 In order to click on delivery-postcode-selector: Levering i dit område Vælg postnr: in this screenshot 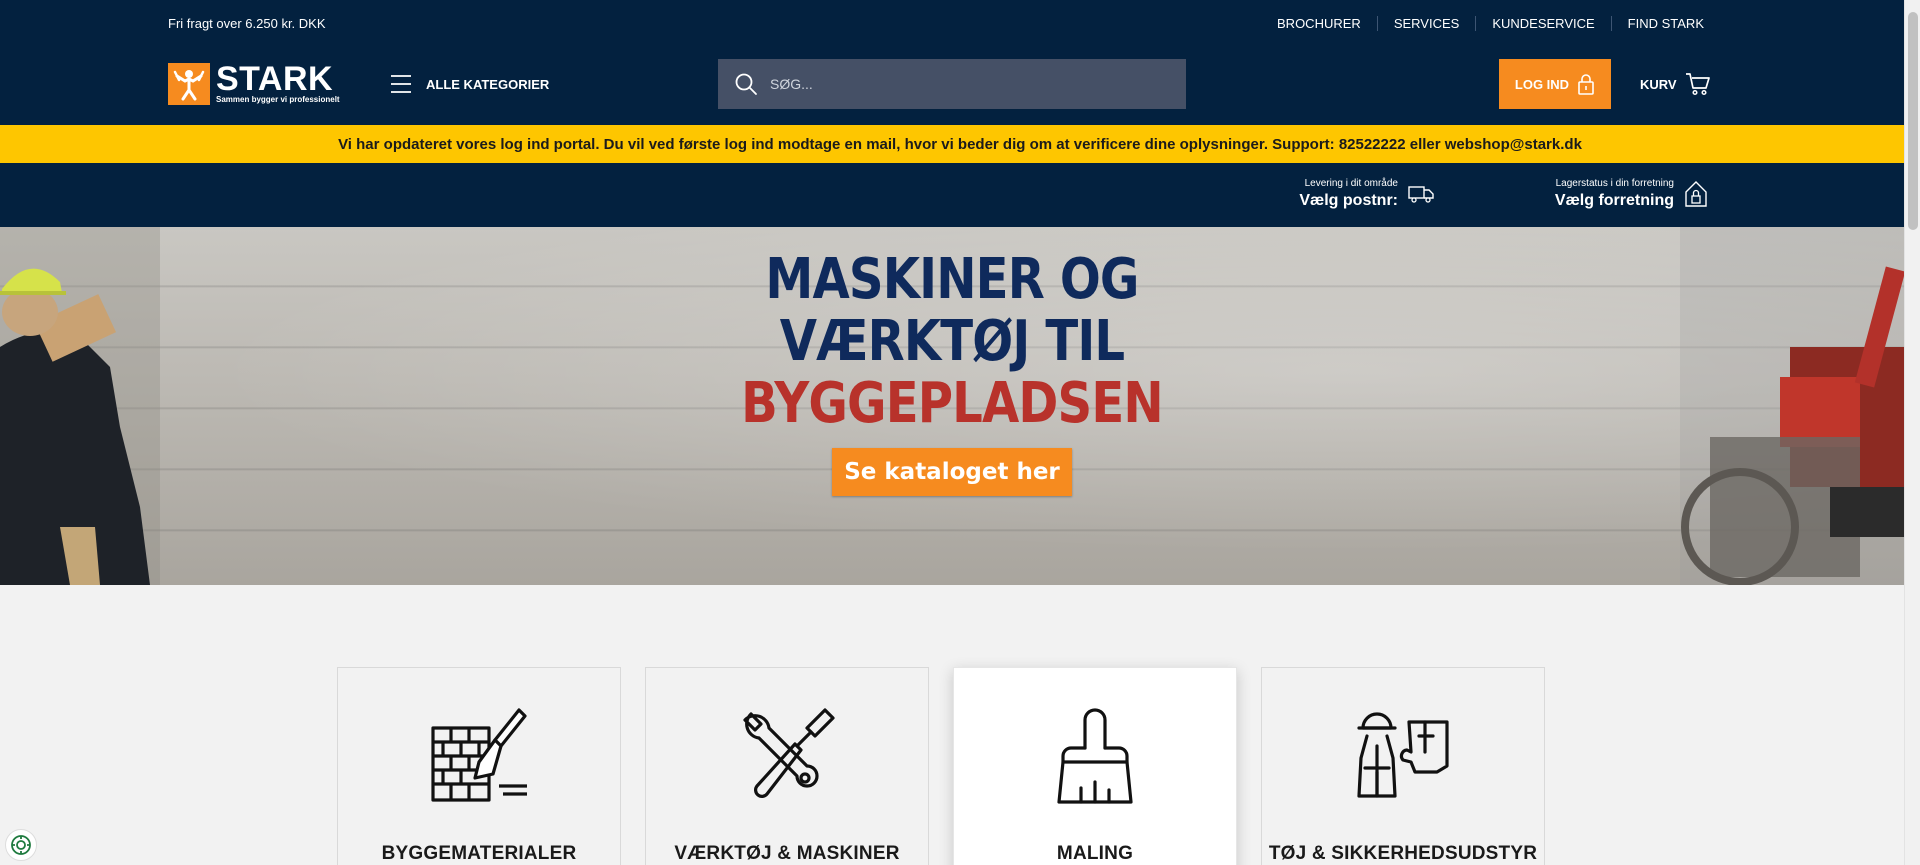, I will do `click(1366, 194)`.